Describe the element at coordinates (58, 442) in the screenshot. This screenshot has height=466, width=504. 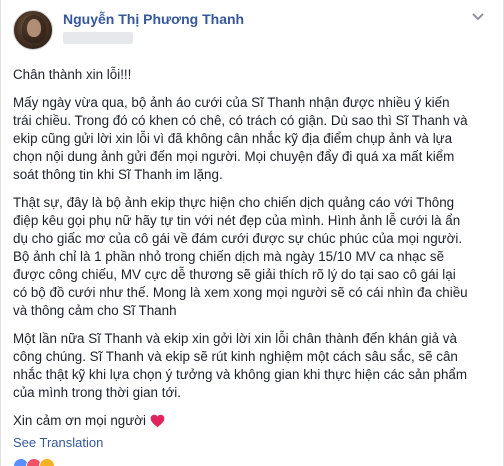
I see `see-translation-link: See Translation` at that location.